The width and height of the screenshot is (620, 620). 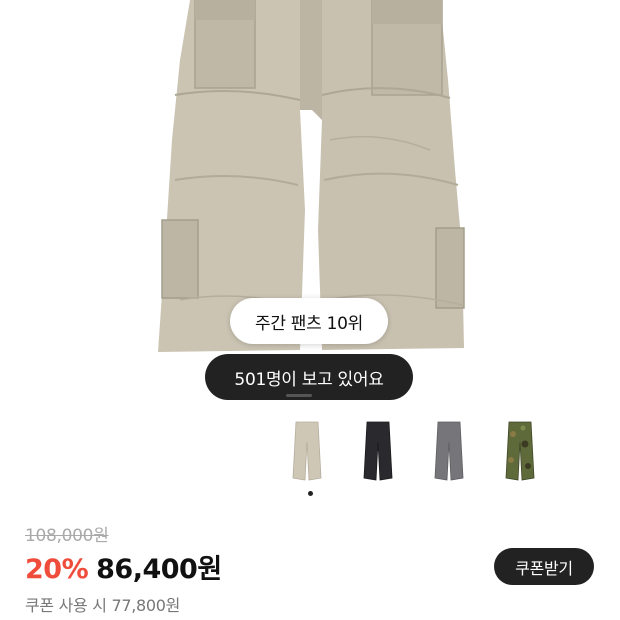 I want to click on coupon-applied-price: 쿠폰 사용 시 77,800원, so click(x=103, y=605).